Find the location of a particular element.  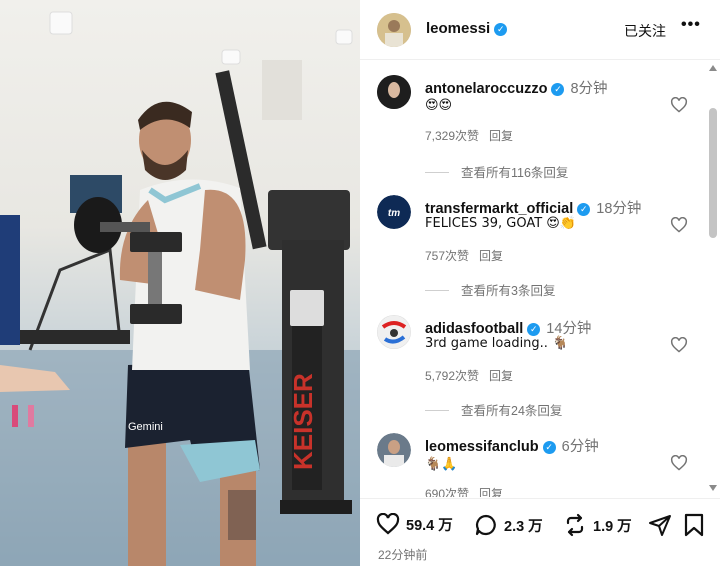

post-actions-bar: 59.4 万 2.3 万 1.9 万 22分钟前 is located at coordinates (540, 532).